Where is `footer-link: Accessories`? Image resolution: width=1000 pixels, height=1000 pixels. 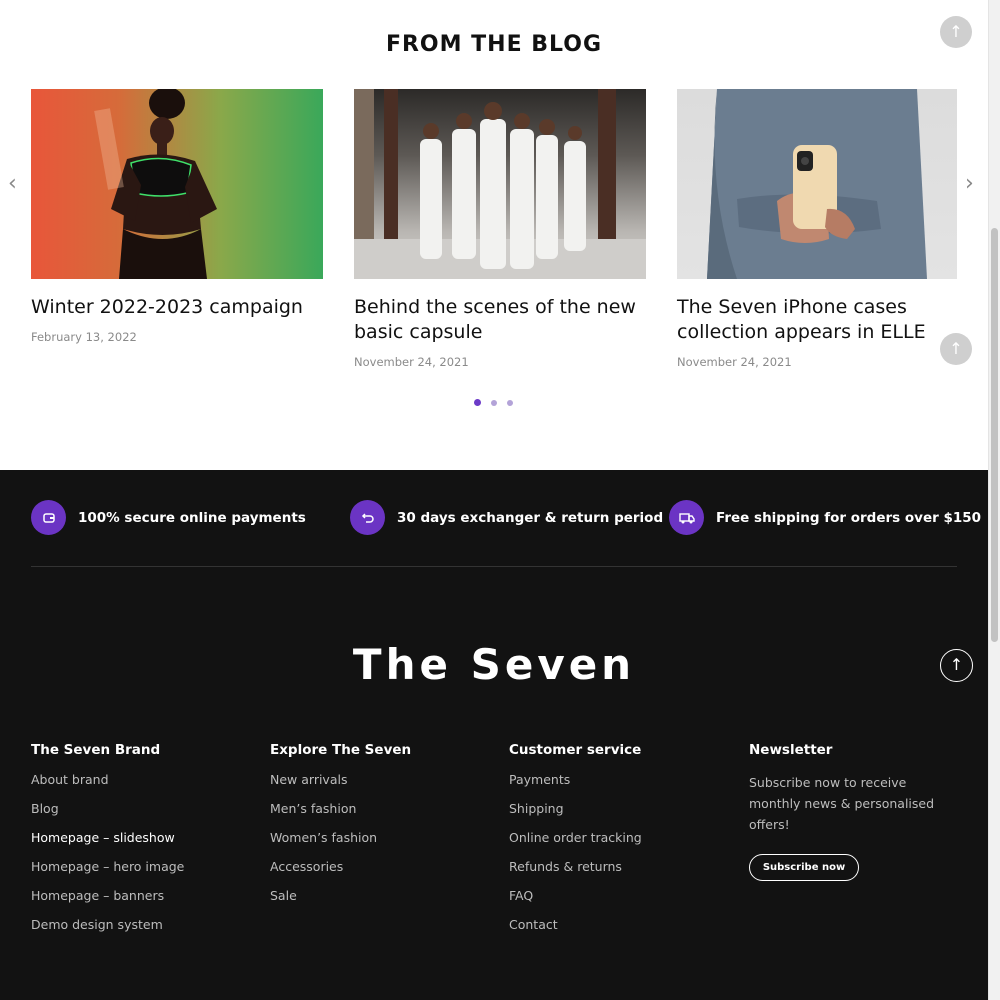
footer-link: Accessories is located at coordinates (340, 873).